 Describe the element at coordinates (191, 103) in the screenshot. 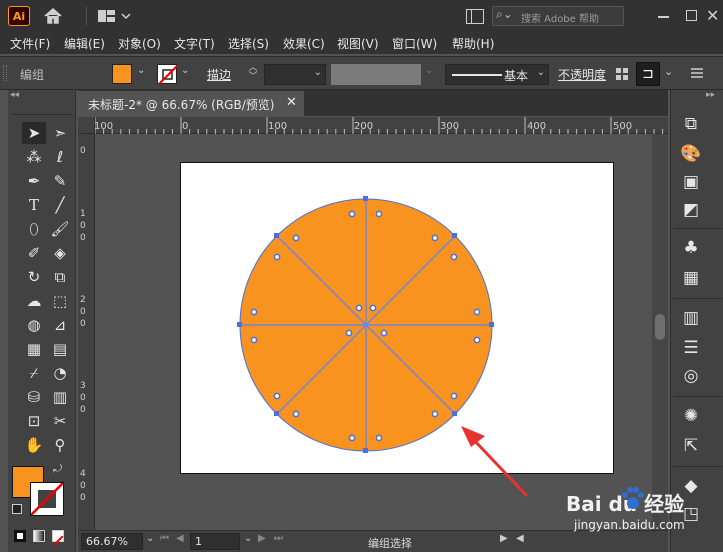

I see `document-tab: 未标题-2* @ 66.67% (RGB/预览) ✕` at that location.